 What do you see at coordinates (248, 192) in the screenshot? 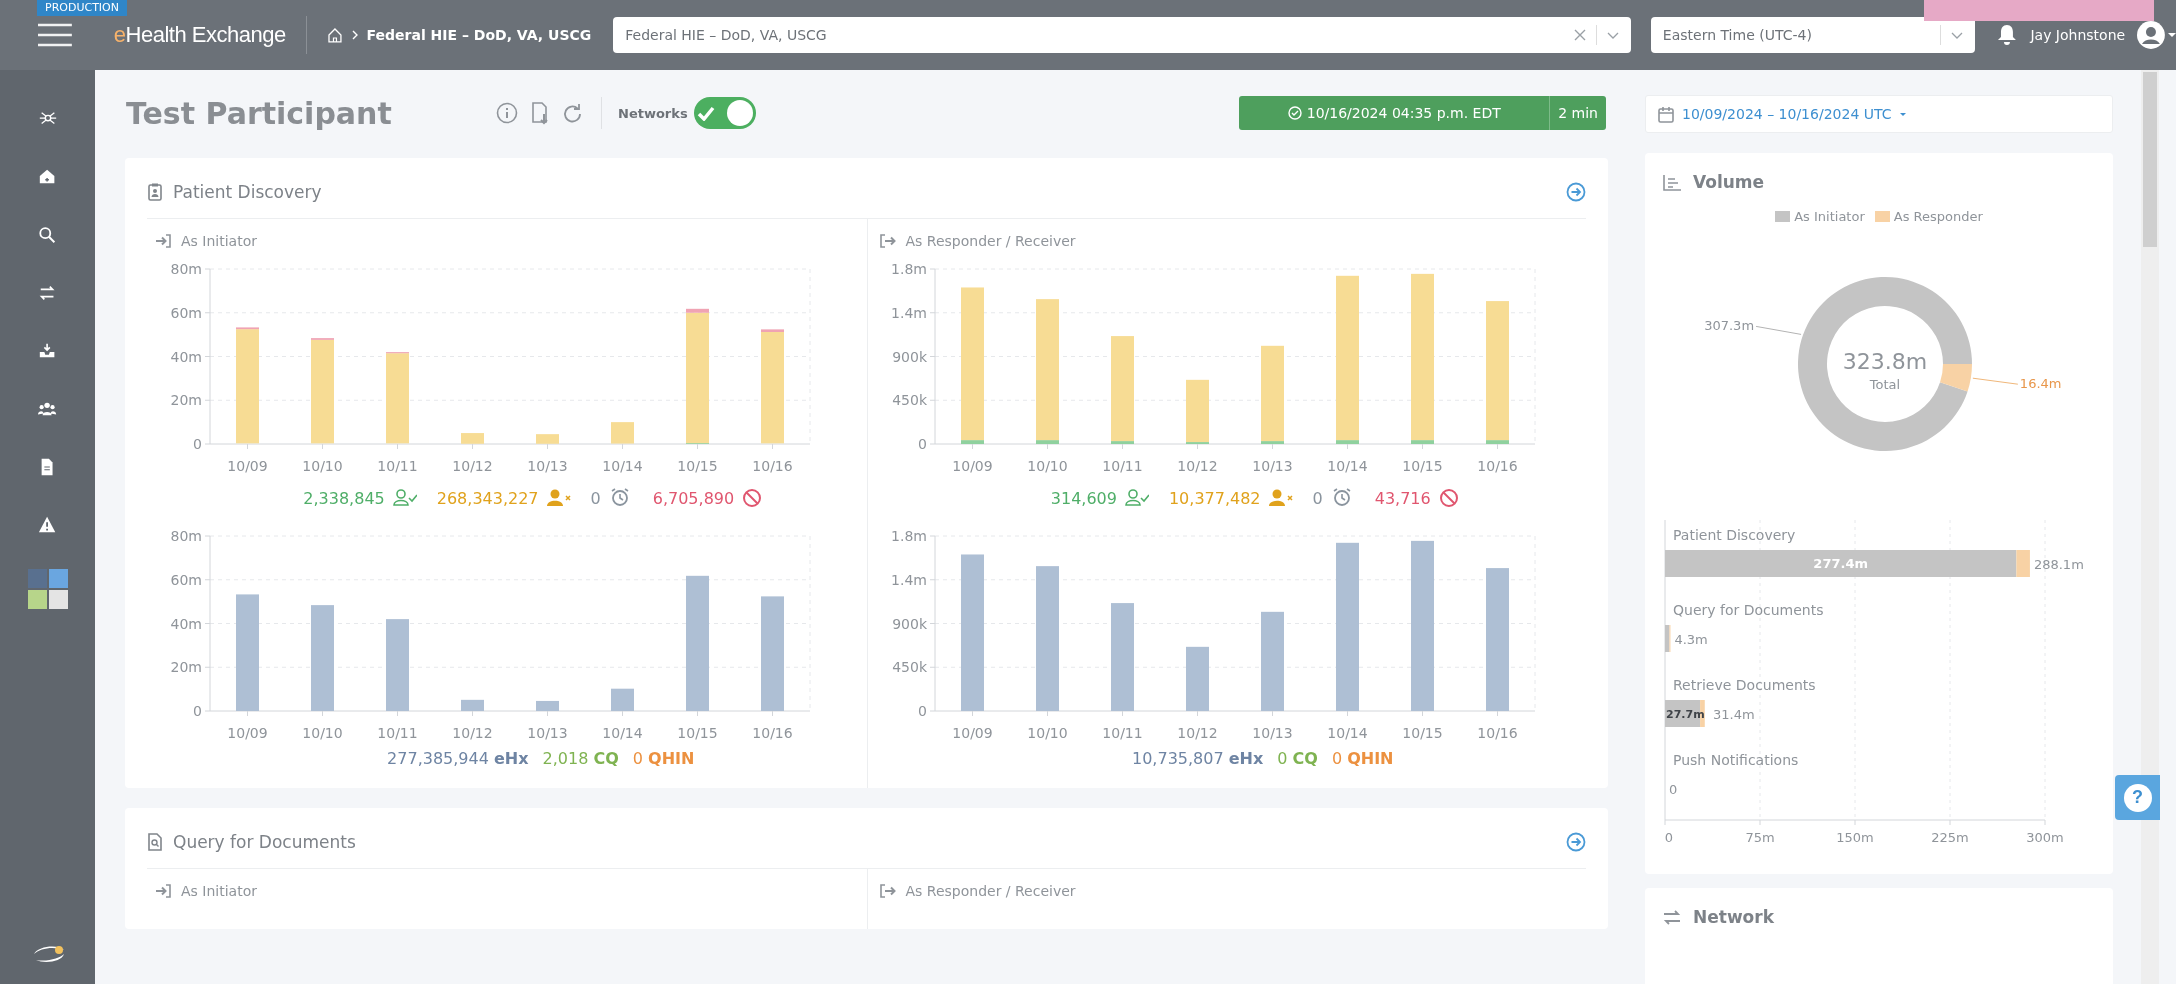
I see `section-title: Patient Discovery` at bounding box center [248, 192].